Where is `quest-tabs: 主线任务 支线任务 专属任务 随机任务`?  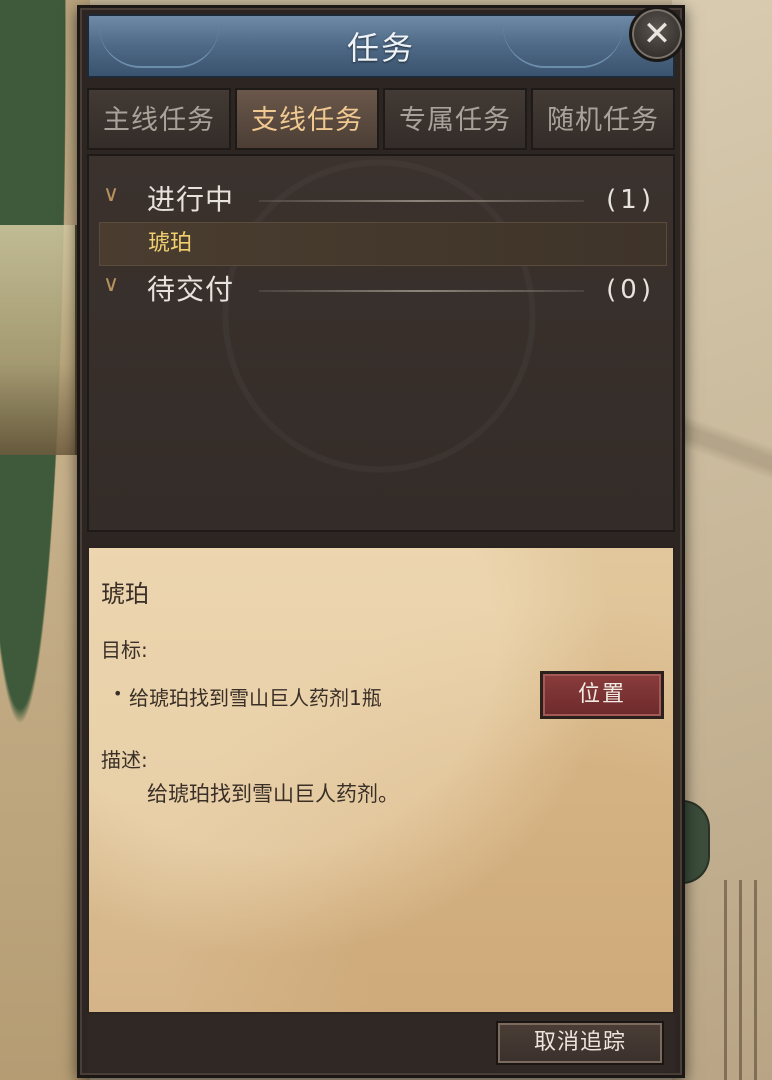 quest-tabs: 主线任务 支线任务 专属任务 随机任务 is located at coordinates (381, 119).